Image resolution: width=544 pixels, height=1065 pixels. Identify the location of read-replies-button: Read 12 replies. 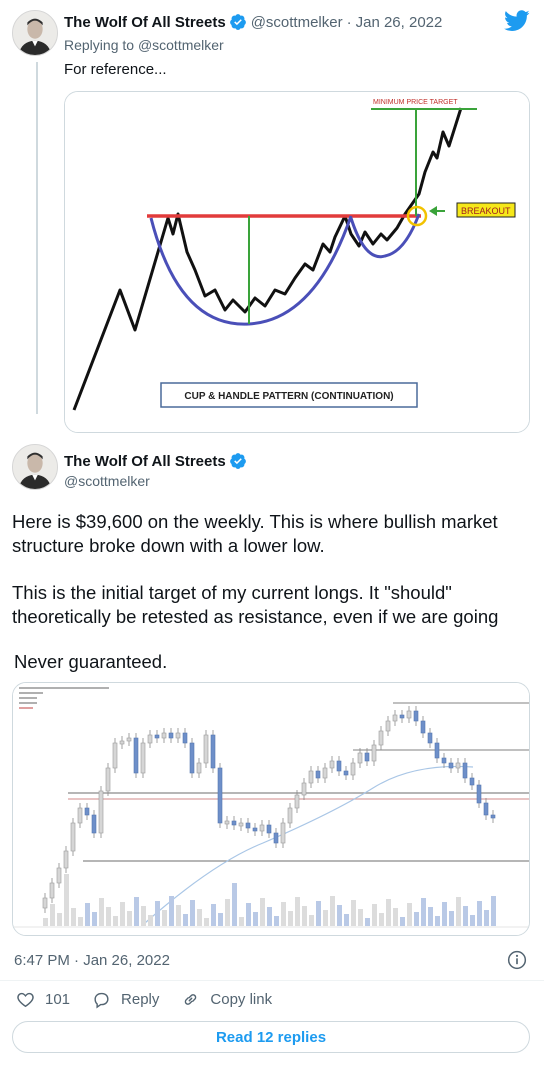
(271, 1037).